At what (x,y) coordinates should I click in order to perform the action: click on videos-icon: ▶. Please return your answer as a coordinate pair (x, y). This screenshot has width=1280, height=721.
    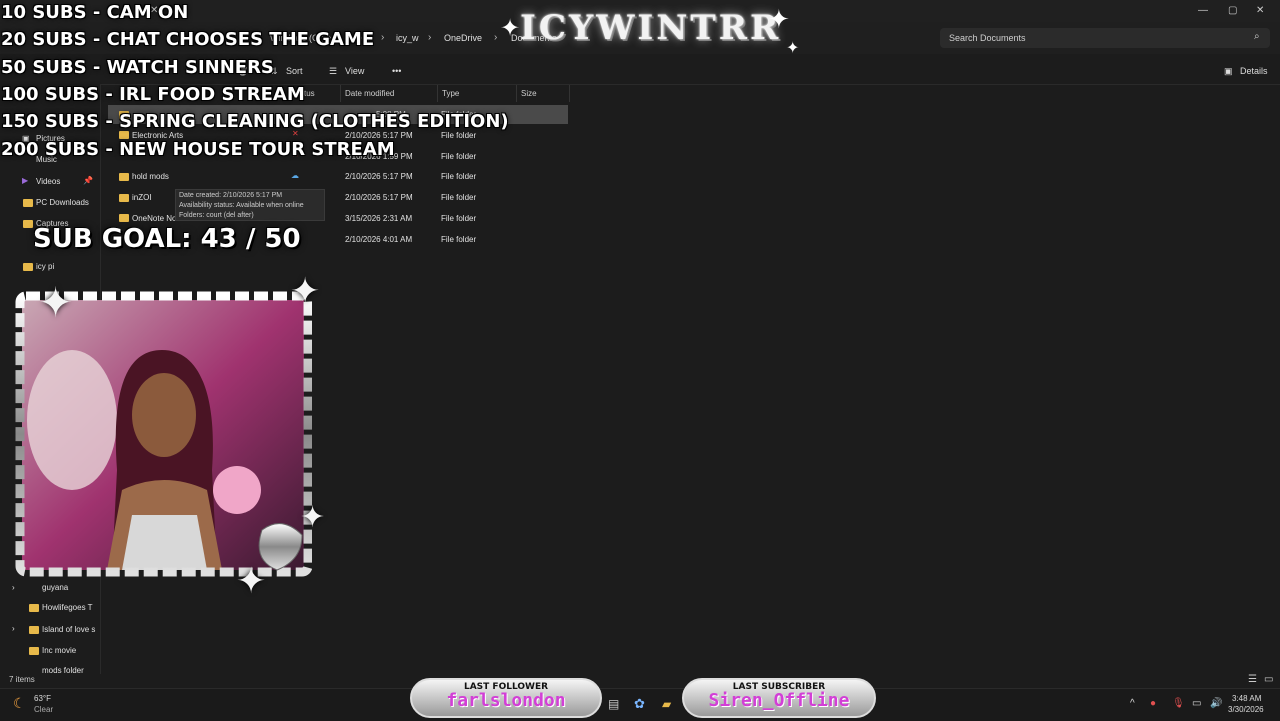
    Looking at the image, I should click on (25, 180).